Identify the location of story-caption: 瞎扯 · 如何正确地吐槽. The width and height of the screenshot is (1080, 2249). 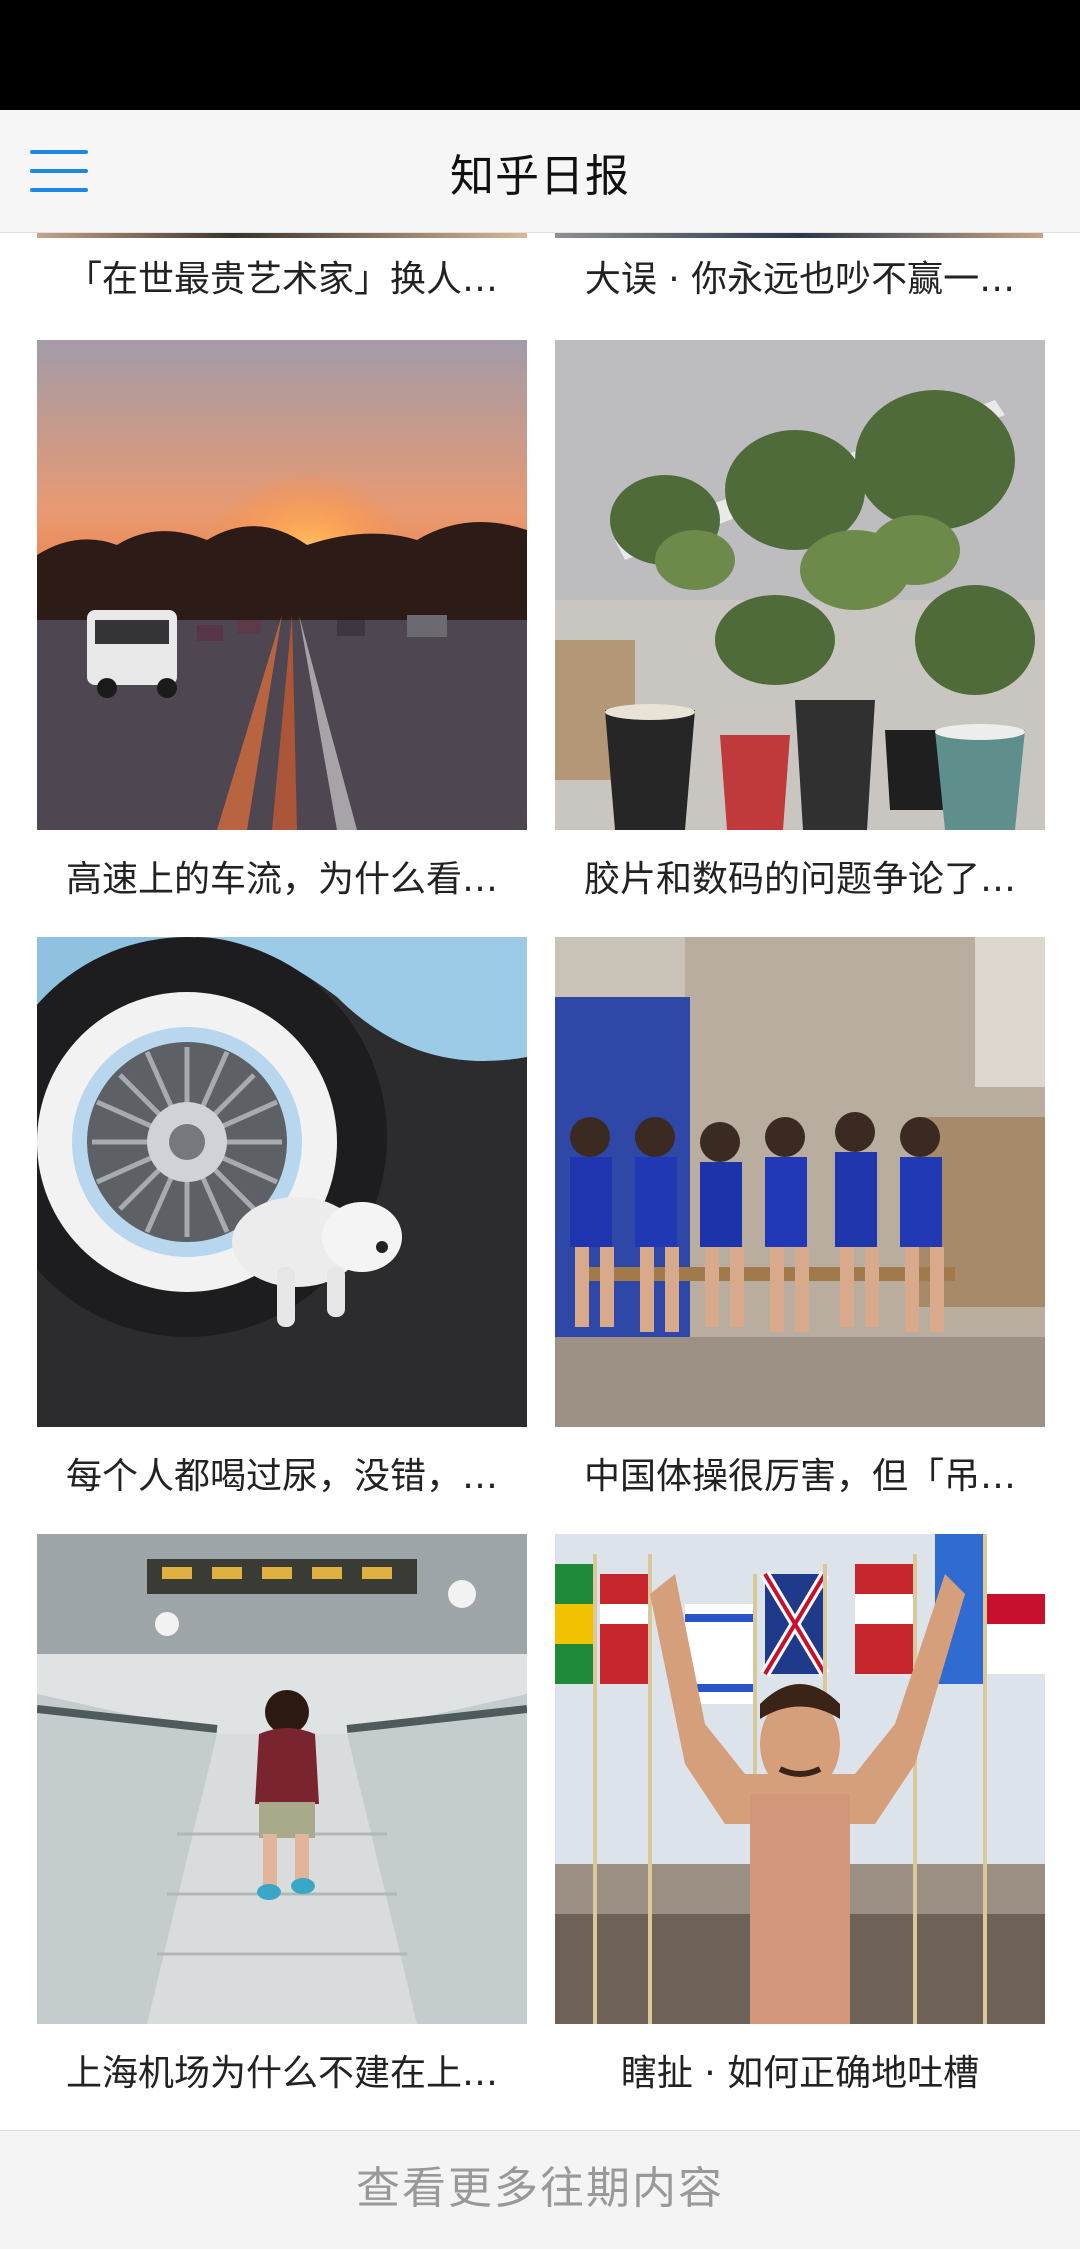
(800, 2074).